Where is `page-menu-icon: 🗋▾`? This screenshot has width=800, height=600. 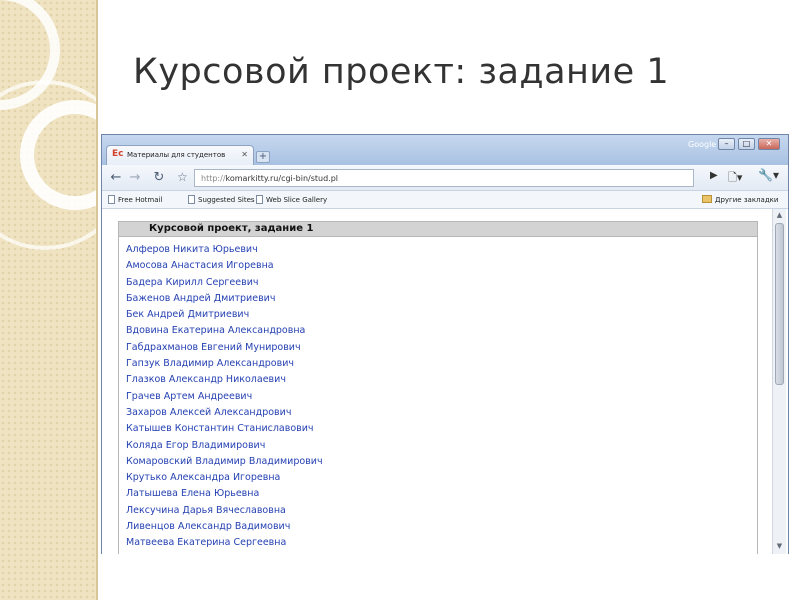
page-menu-icon: 🗋▾ is located at coordinates (735, 178).